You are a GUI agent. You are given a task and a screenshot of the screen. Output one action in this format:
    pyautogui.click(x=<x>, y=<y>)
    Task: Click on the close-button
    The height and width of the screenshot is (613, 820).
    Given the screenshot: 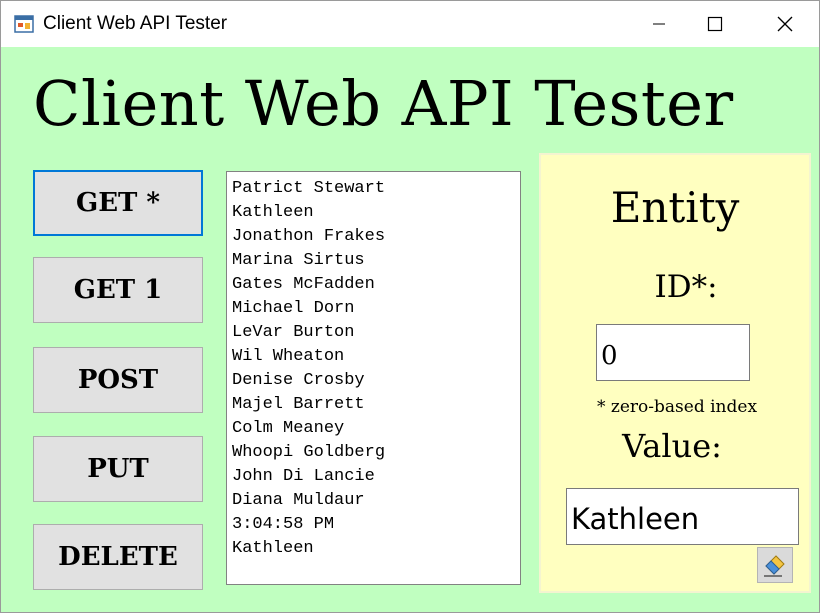 What is the action you would take?
    pyautogui.click(x=785, y=24)
    